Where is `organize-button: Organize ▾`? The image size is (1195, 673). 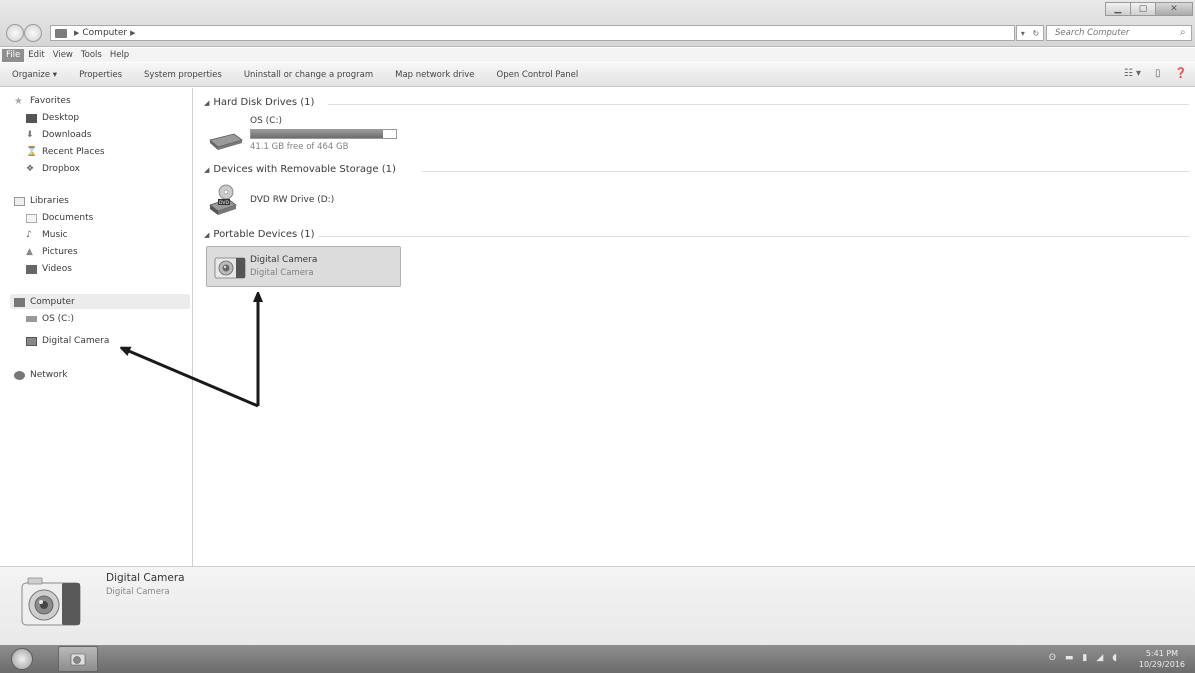 organize-button: Organize ▾ is located at coordinates (34, 75).